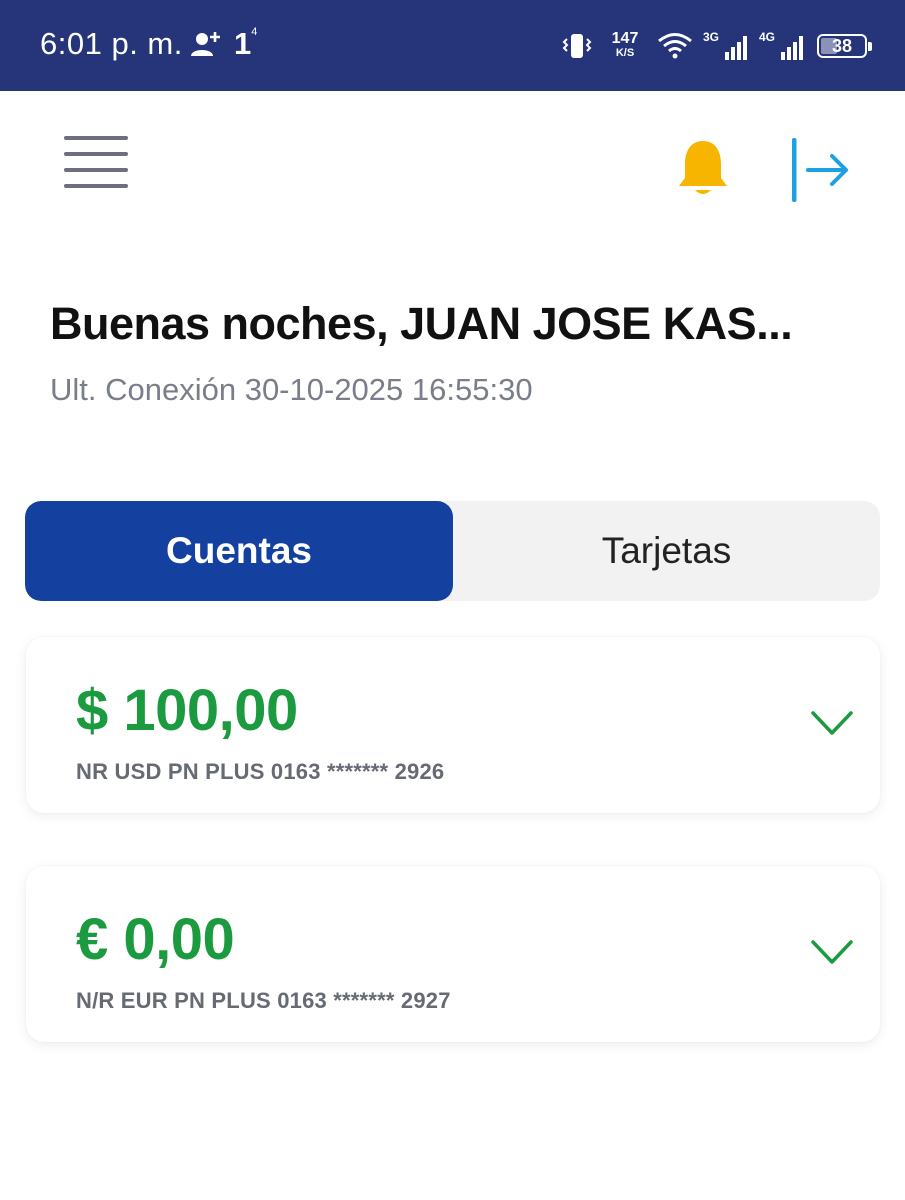  I want to click on vibrate-icon, so click(577, 46).